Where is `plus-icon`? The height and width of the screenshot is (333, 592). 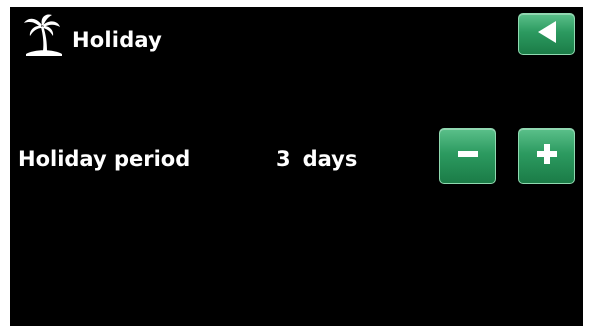
plus-icon is located at coordinates (547, 156).